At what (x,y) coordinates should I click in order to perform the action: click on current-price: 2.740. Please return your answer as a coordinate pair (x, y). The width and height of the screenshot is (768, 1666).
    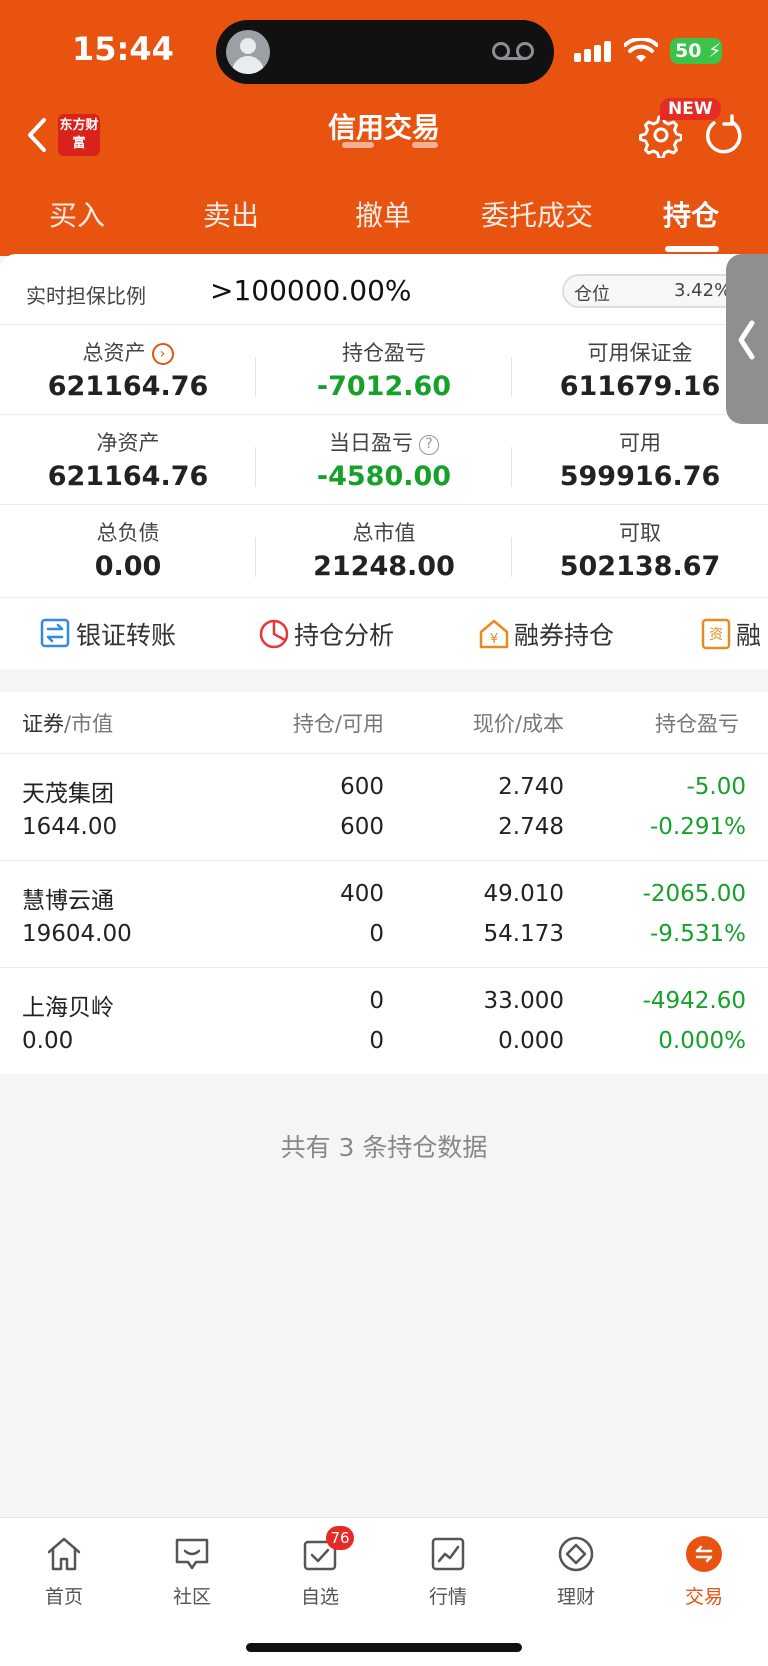
    Looking at the image, I should click on (531, 787).